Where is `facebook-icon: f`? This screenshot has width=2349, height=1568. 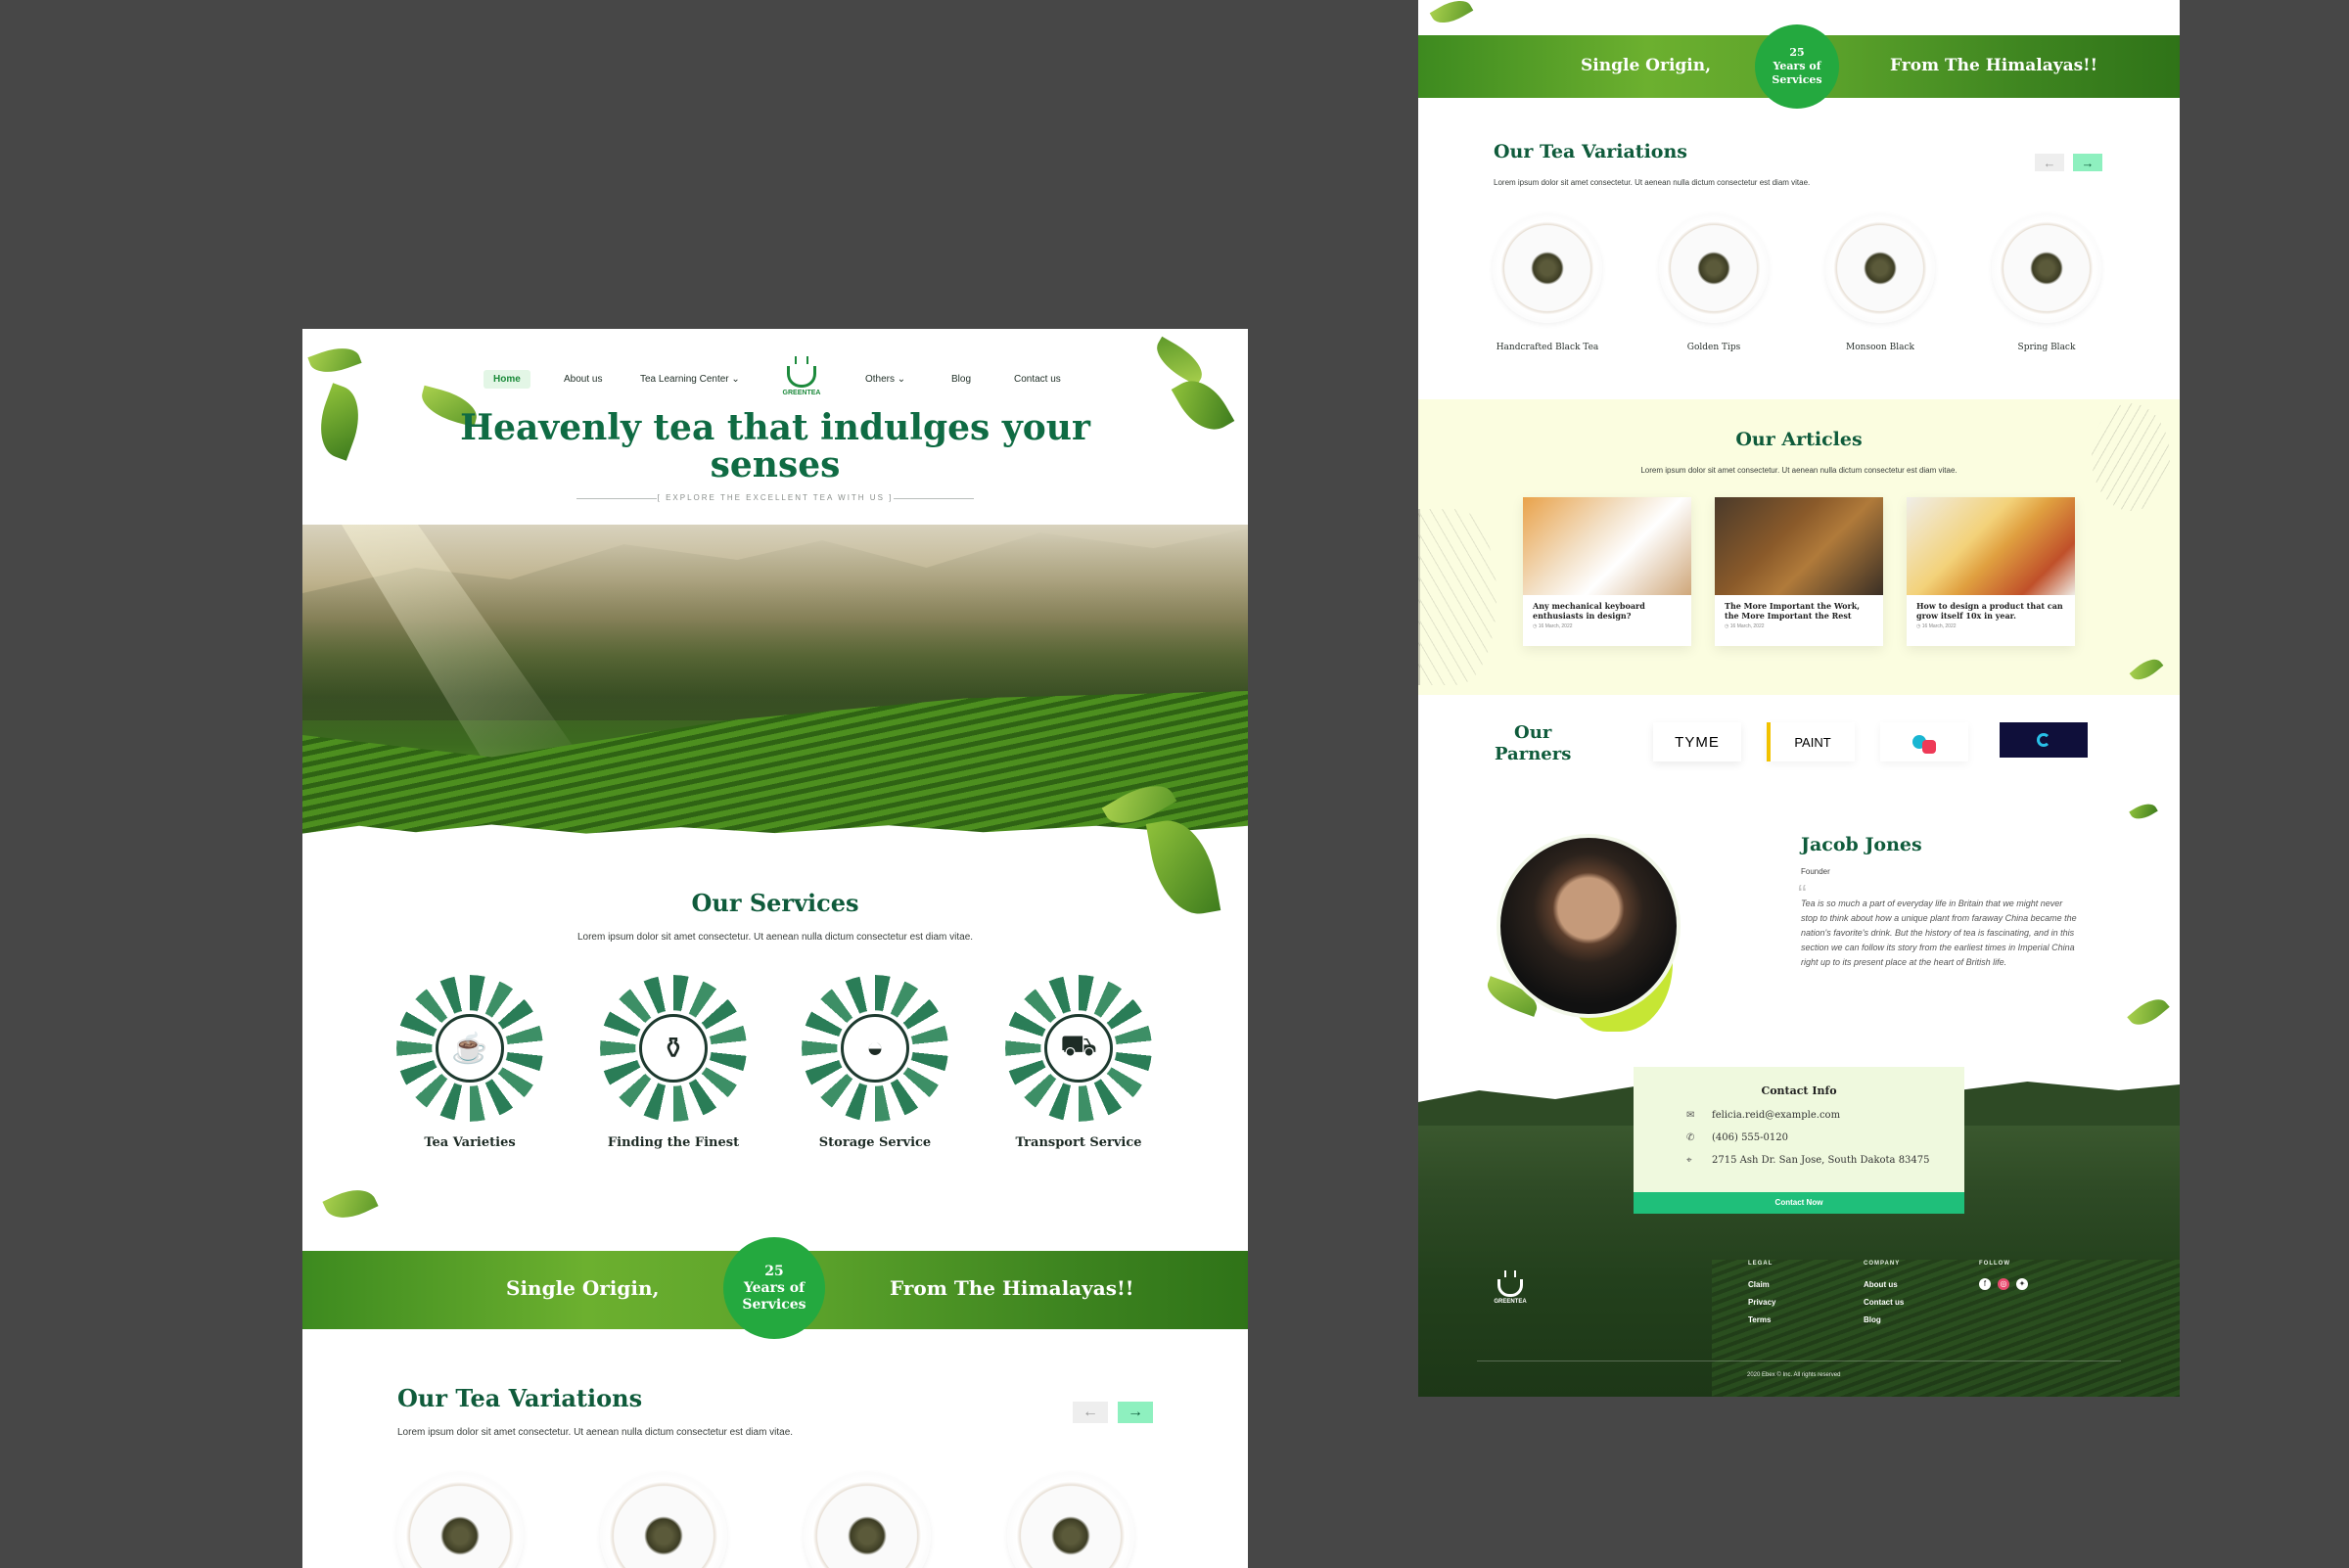 facebook-icon: f is located at coordinates (1985, 1284).